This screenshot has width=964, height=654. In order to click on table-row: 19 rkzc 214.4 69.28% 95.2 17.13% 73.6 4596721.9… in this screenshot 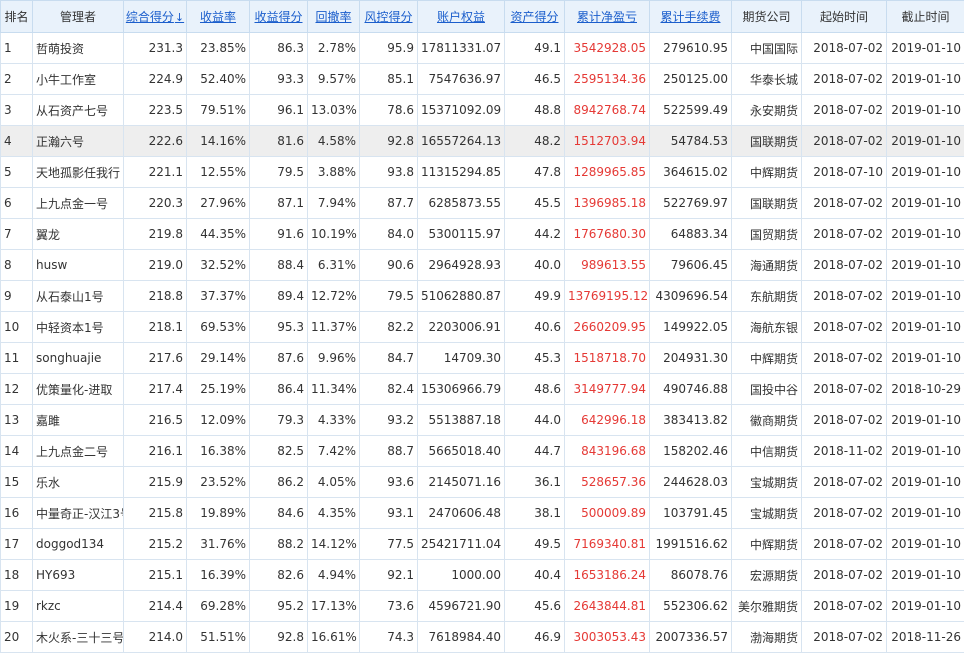, I will do `click(482, 606)`.